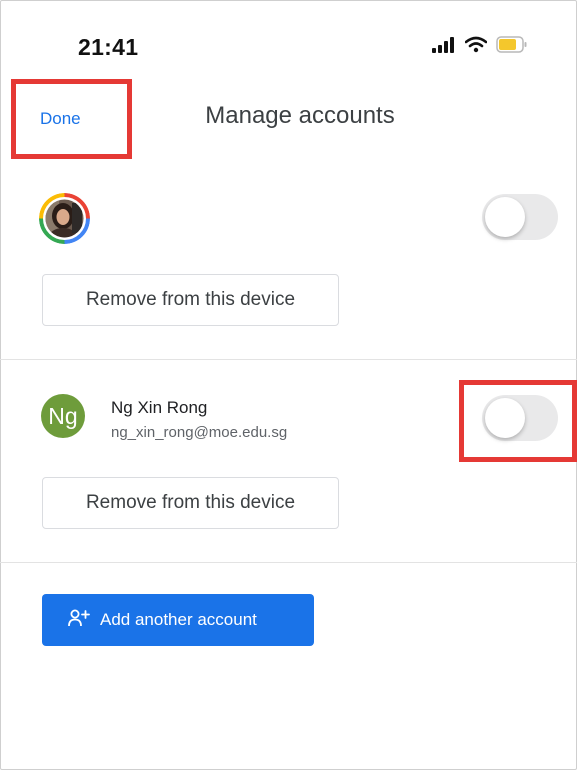  What do you see at coordinates (199, 432) in the screenshot?
I see `account-email: ng_xin_rong@moe.edu.sg` at bounding box center [199, 432].